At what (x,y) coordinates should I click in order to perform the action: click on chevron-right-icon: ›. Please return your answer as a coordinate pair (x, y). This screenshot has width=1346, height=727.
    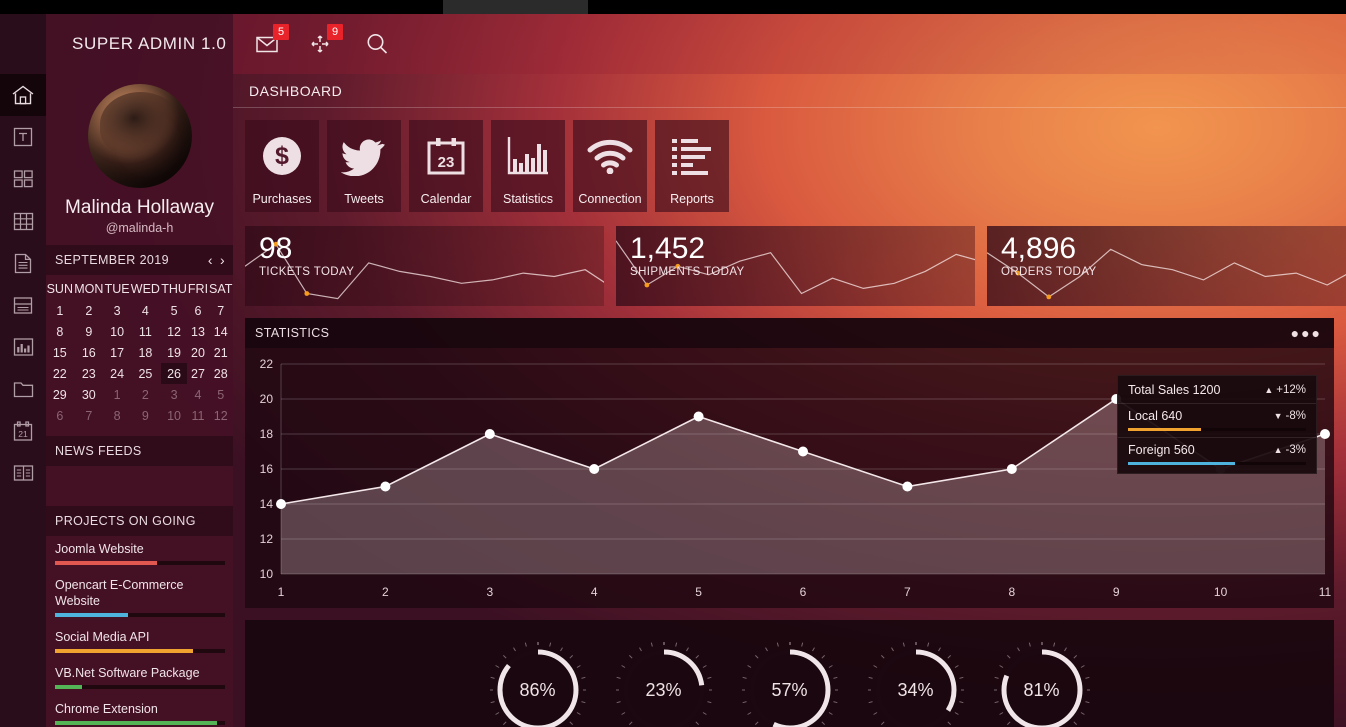
    Looking at the image, I should click on (222, 260).